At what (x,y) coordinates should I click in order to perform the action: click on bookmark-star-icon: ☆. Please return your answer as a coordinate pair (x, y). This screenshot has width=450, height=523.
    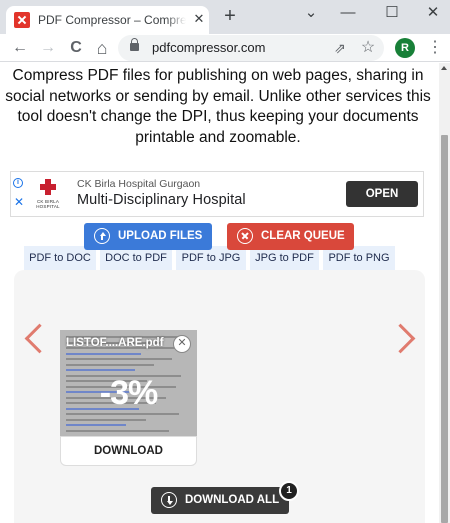
    Looking at the image, I should click on (368, 48).